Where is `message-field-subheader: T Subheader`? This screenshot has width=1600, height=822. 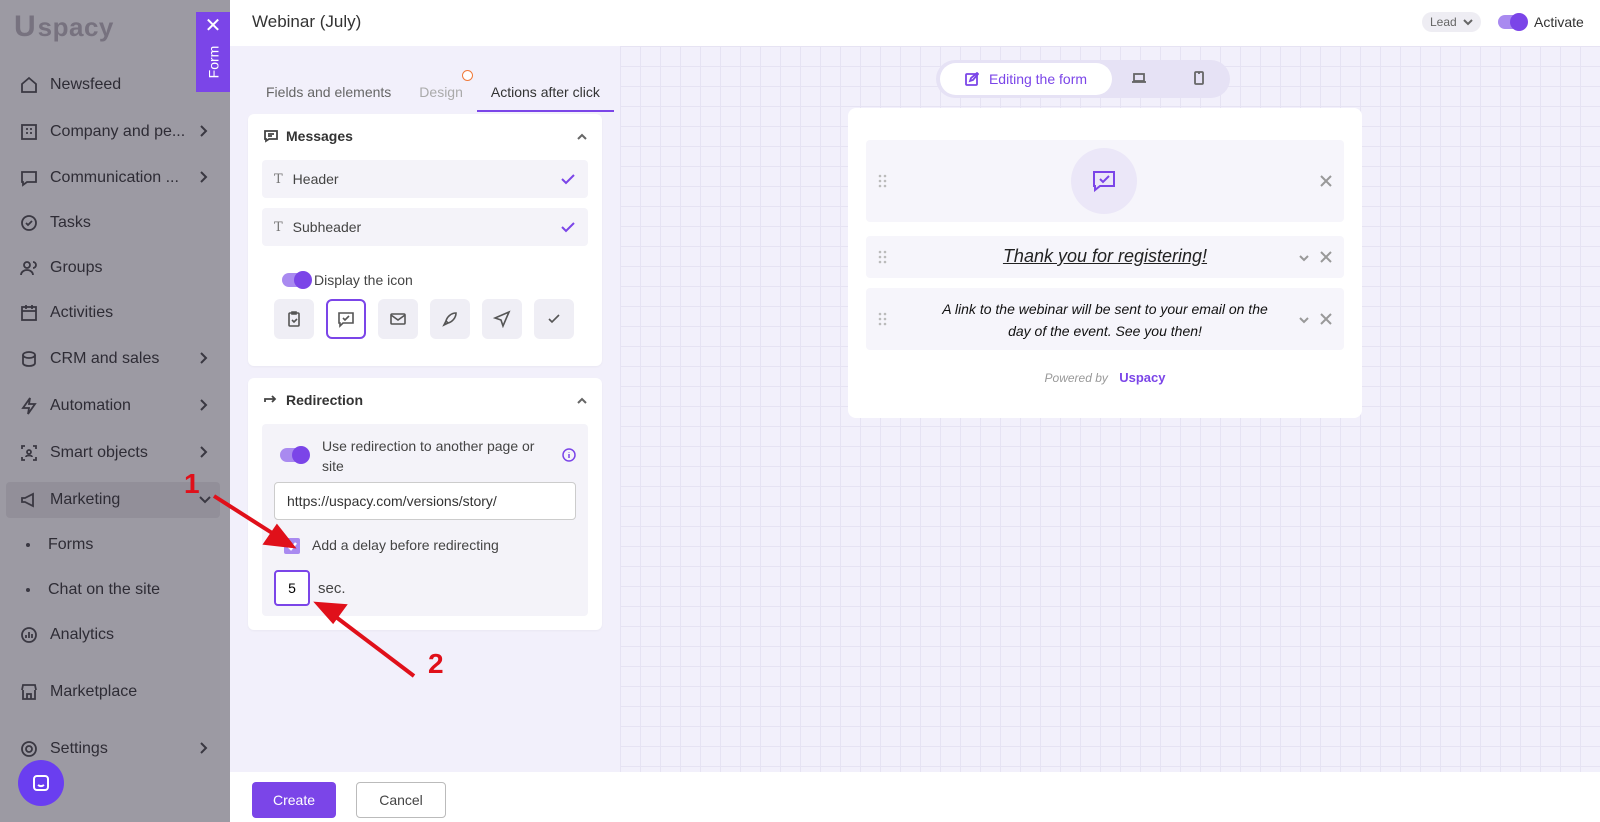
message-field-subheader: T Subheader is located at coordinates (425, 227).